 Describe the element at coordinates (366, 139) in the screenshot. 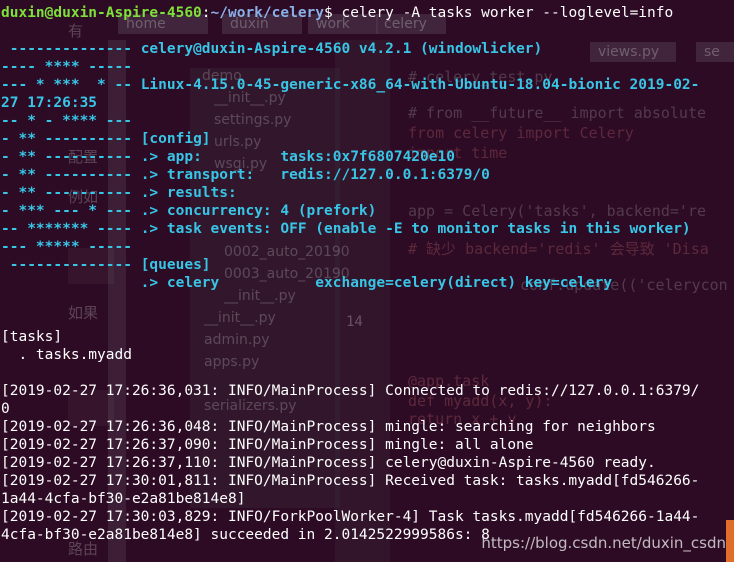

I see `banner-line: - ** ---------- [config]` at that location.